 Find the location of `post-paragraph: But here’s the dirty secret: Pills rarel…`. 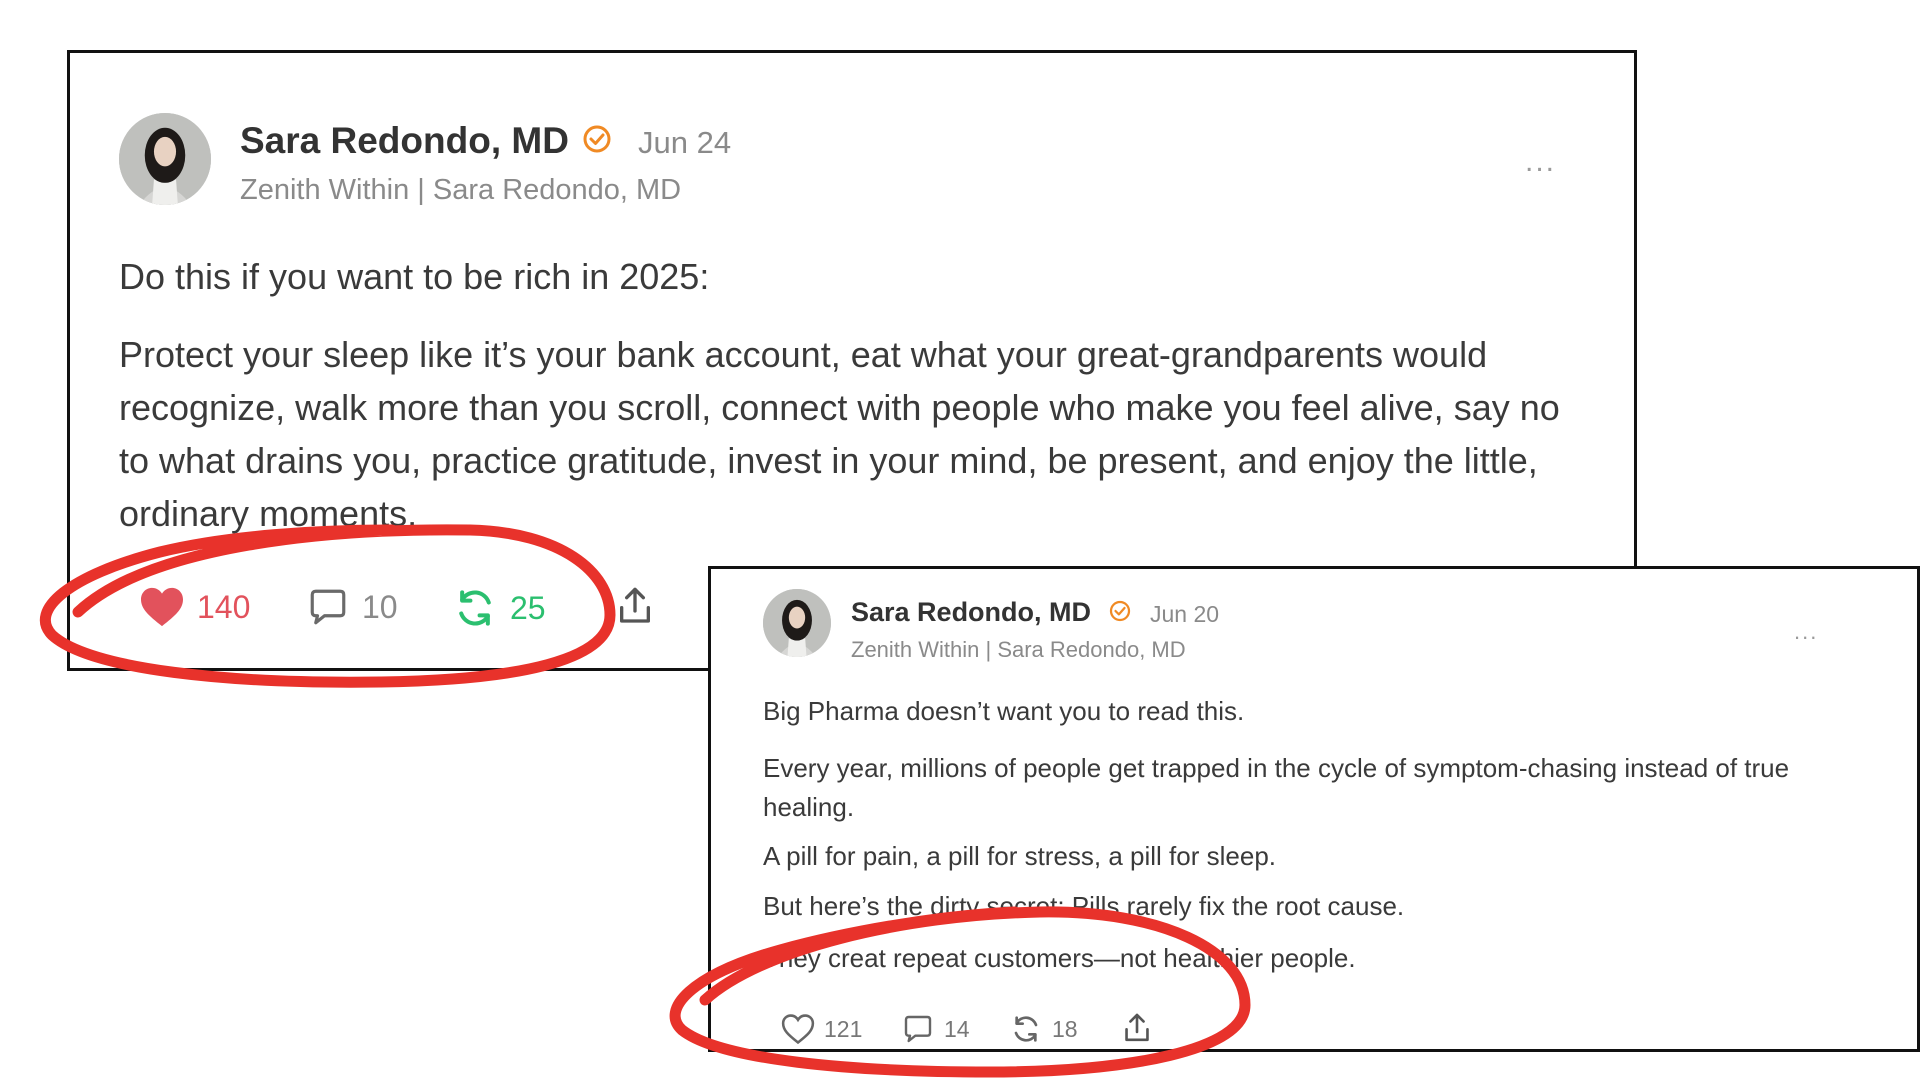

post-paragraph: But here’s the dirty secret: Pills rarel… is located at coordinates (1084, 906).